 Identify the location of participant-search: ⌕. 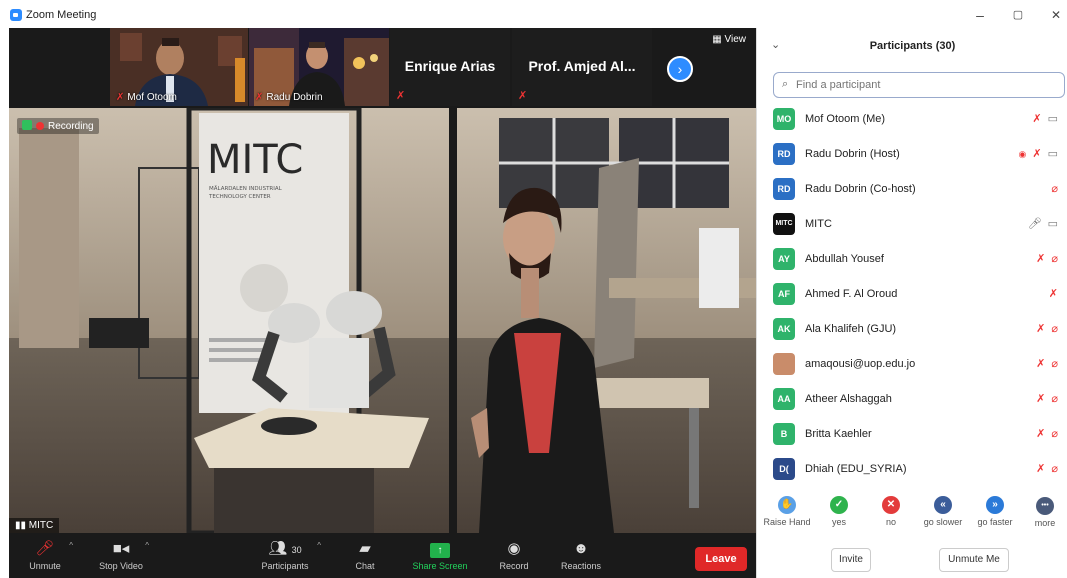
(919, 85).